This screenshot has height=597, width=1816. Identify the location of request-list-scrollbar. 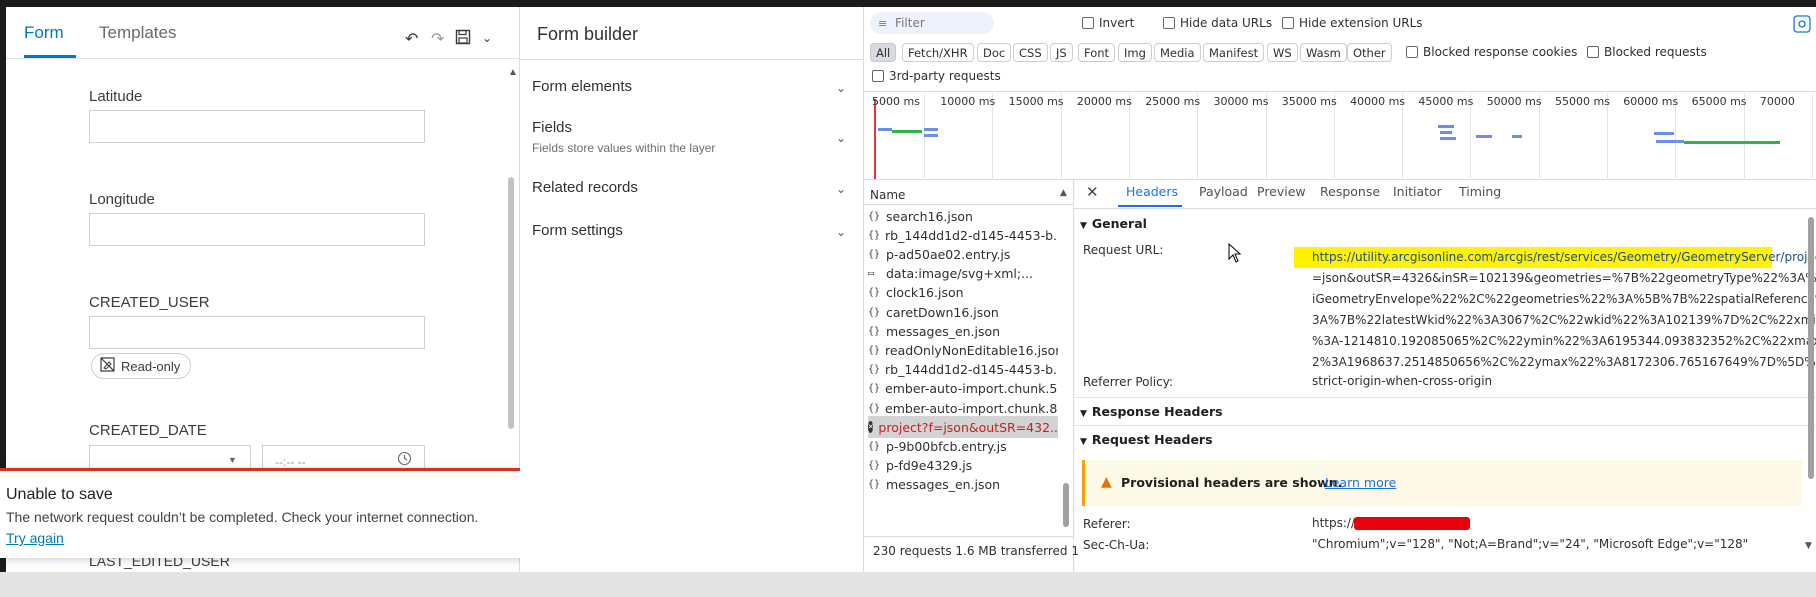
(1066, 505).